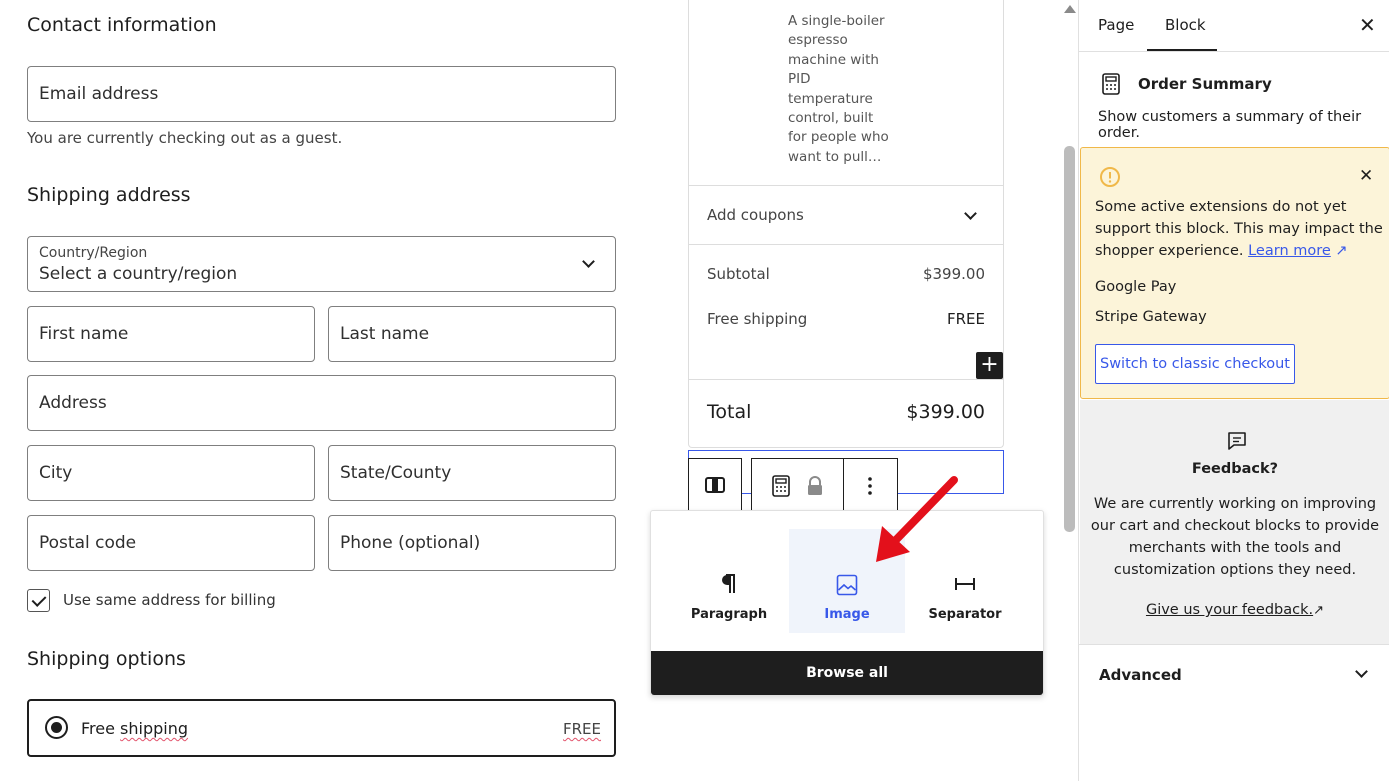  What do you see at coordinates (171, 543) in the screenshot?
I see `postal-code-field: Postal code` at bounding box center [171, 543].